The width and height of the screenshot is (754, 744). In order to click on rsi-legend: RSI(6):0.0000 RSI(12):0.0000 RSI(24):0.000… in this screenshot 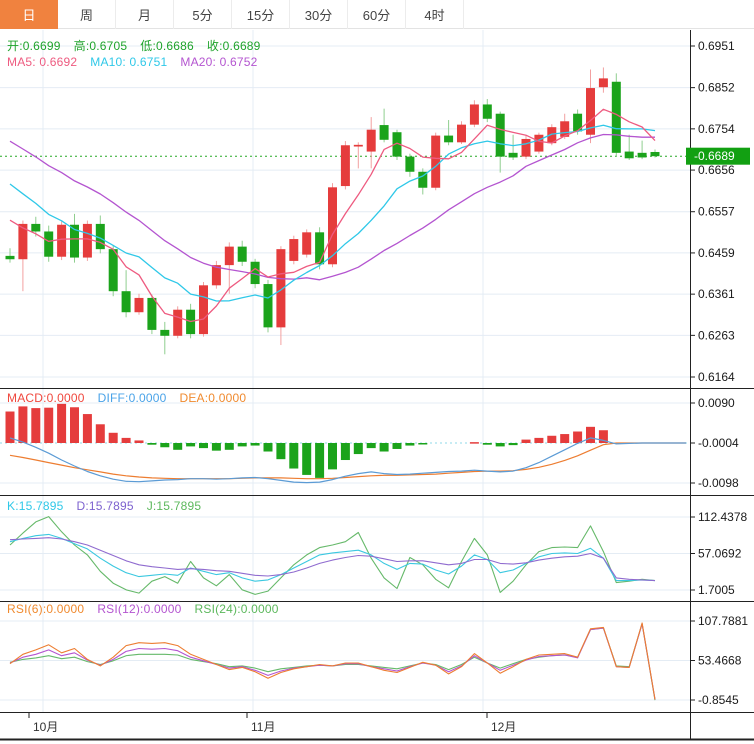, I will do `click(149, 609)`.